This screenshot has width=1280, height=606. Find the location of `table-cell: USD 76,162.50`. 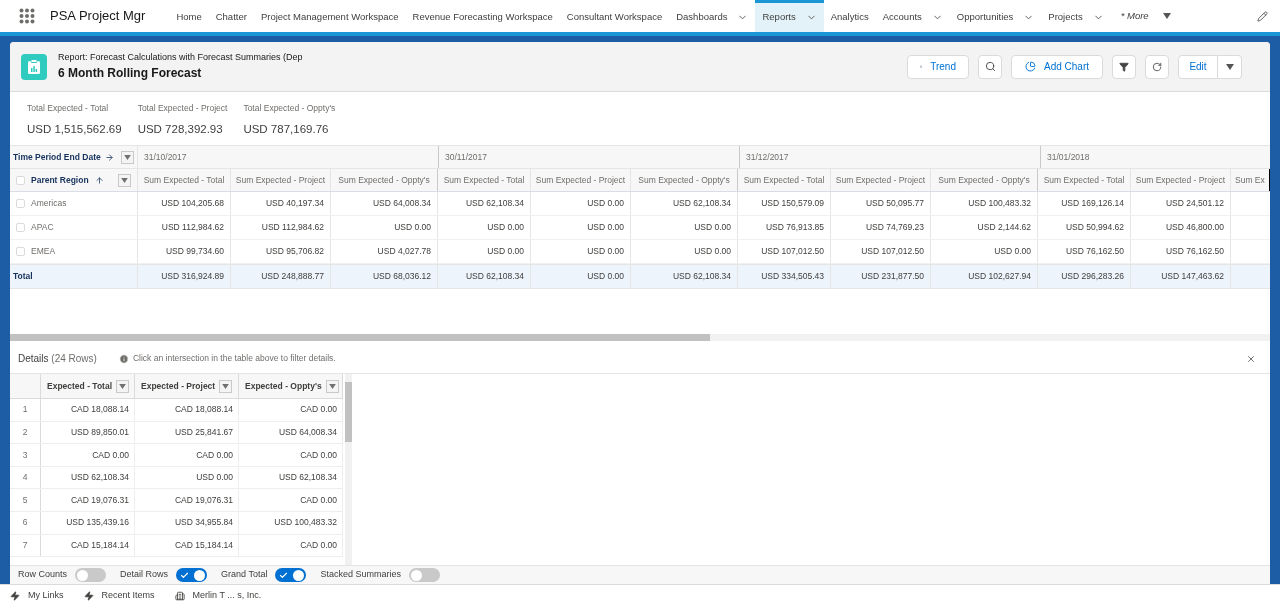

table-cell: USD 76,162.50 is located at coordinates (1194, 251).